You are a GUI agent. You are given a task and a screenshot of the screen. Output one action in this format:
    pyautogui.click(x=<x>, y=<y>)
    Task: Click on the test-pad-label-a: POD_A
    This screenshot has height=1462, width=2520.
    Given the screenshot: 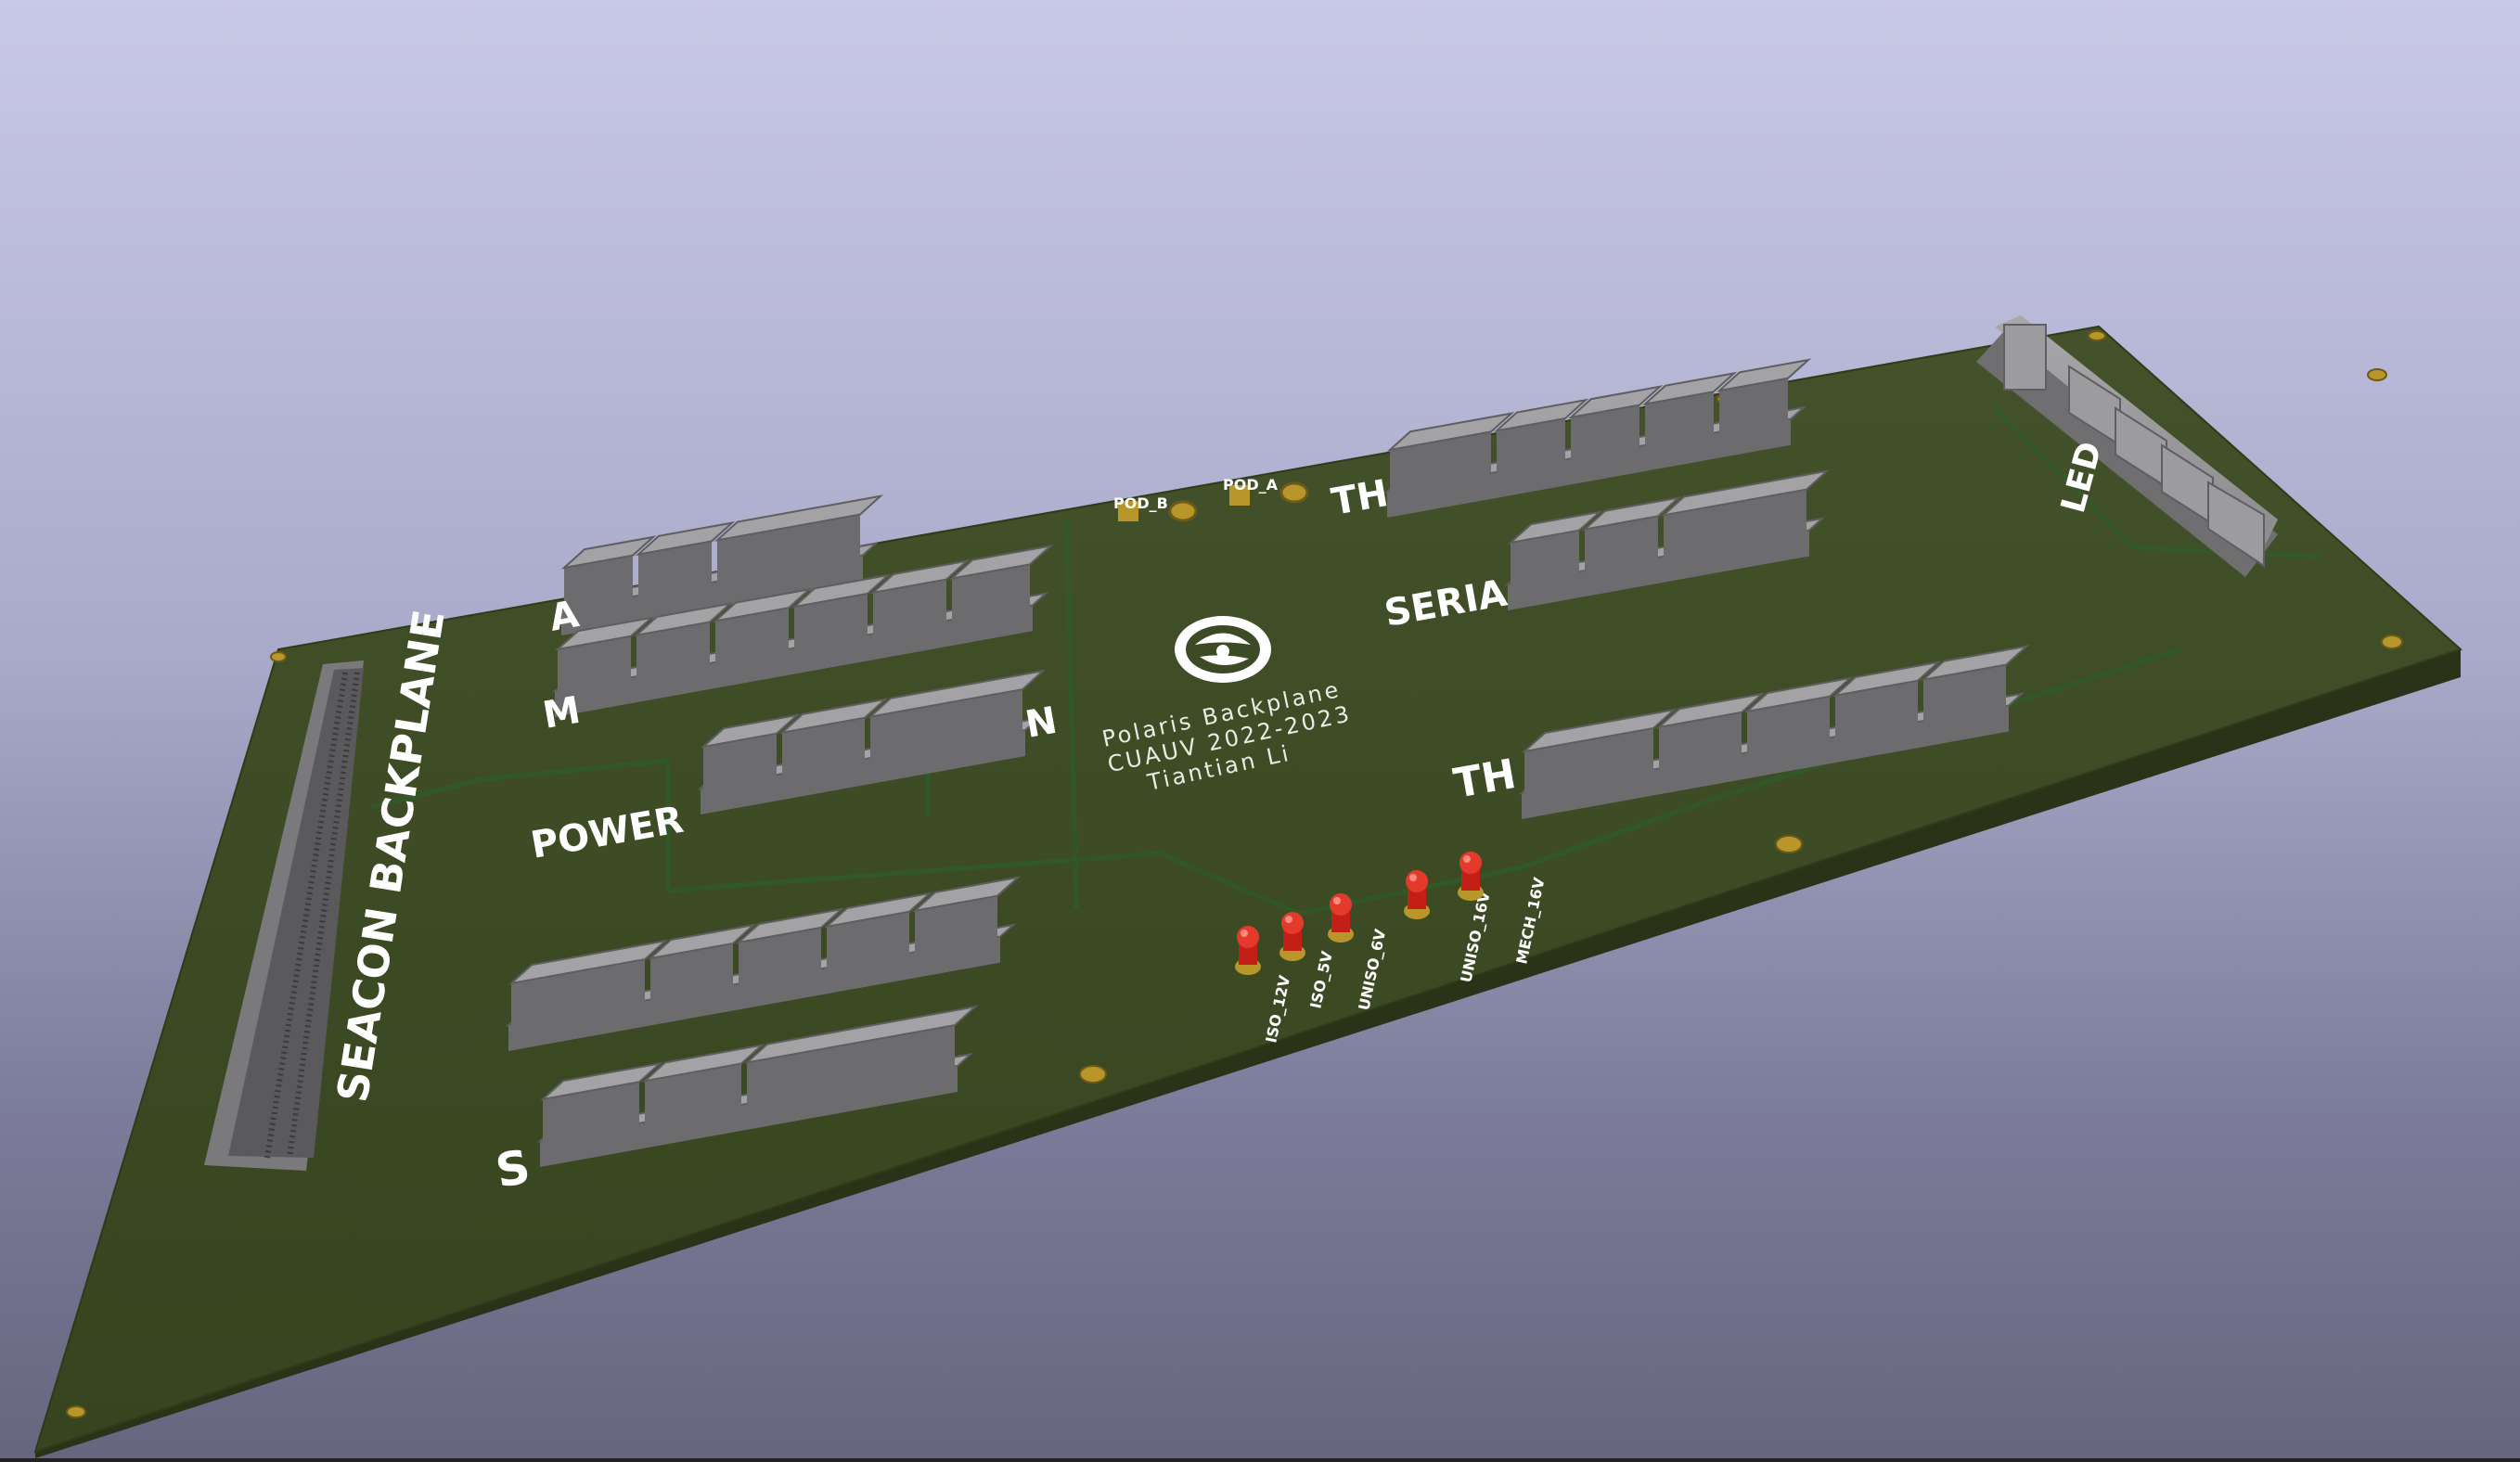 What is the action you would take?
    pyautogui.click(x=1251, y=485)
    